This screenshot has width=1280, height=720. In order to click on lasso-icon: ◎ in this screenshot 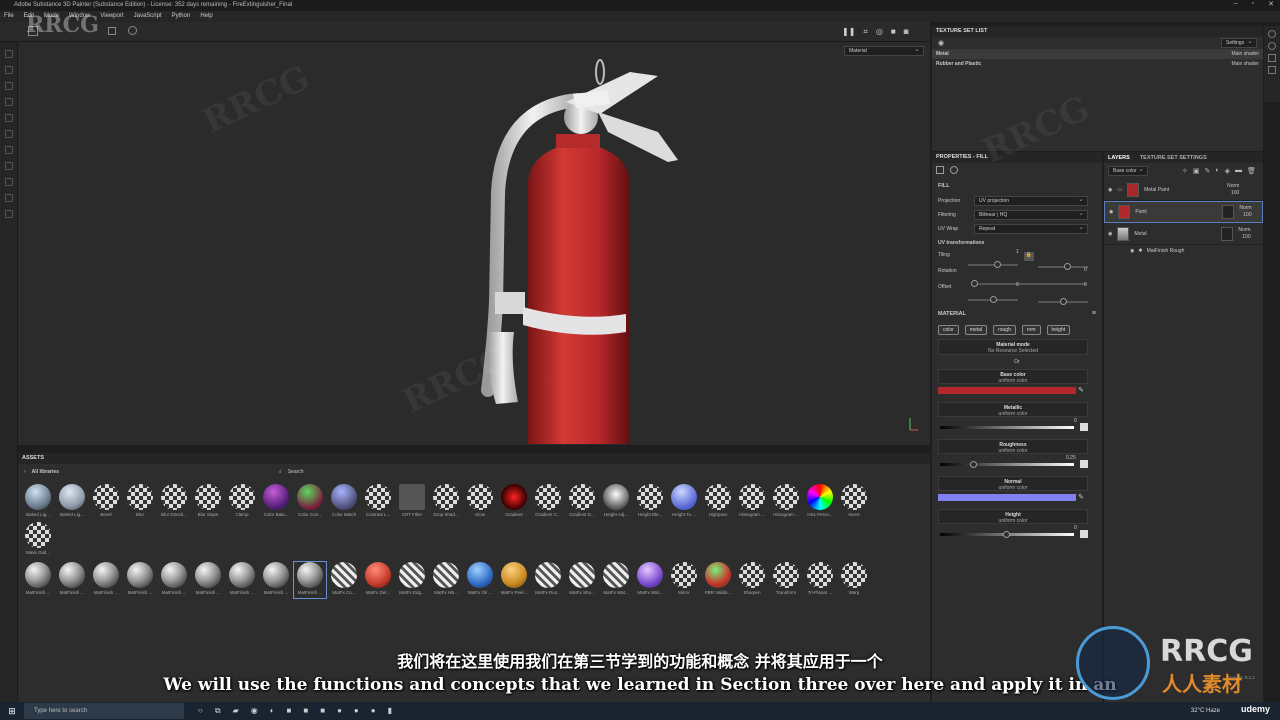, I will do `click(879, 32)`.